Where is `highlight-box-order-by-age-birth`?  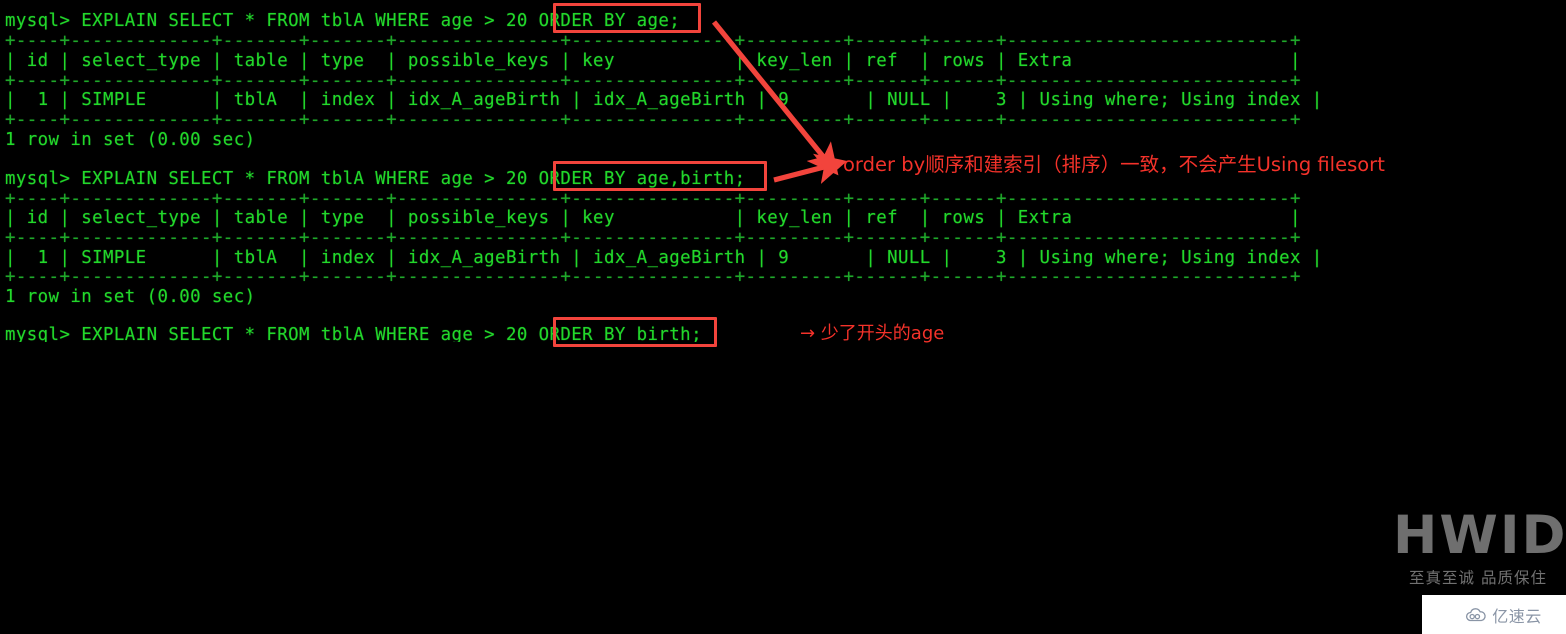
highlight-box-order-by-age-birth is located at coordinates (660, 176).